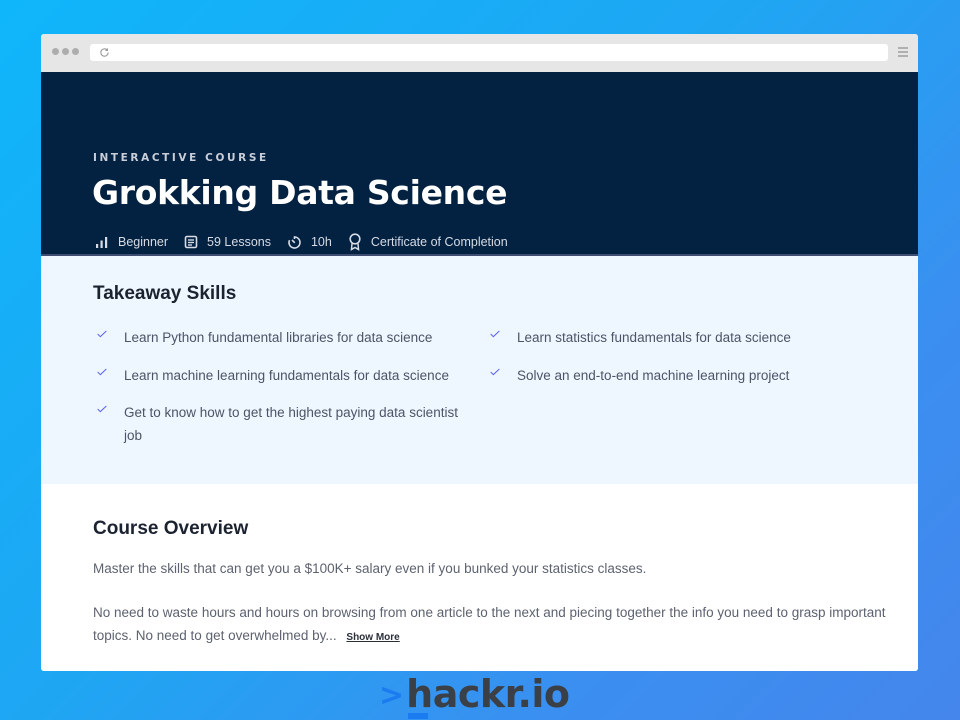  I want to click on show-more-link: Show More, so click(372, 637).